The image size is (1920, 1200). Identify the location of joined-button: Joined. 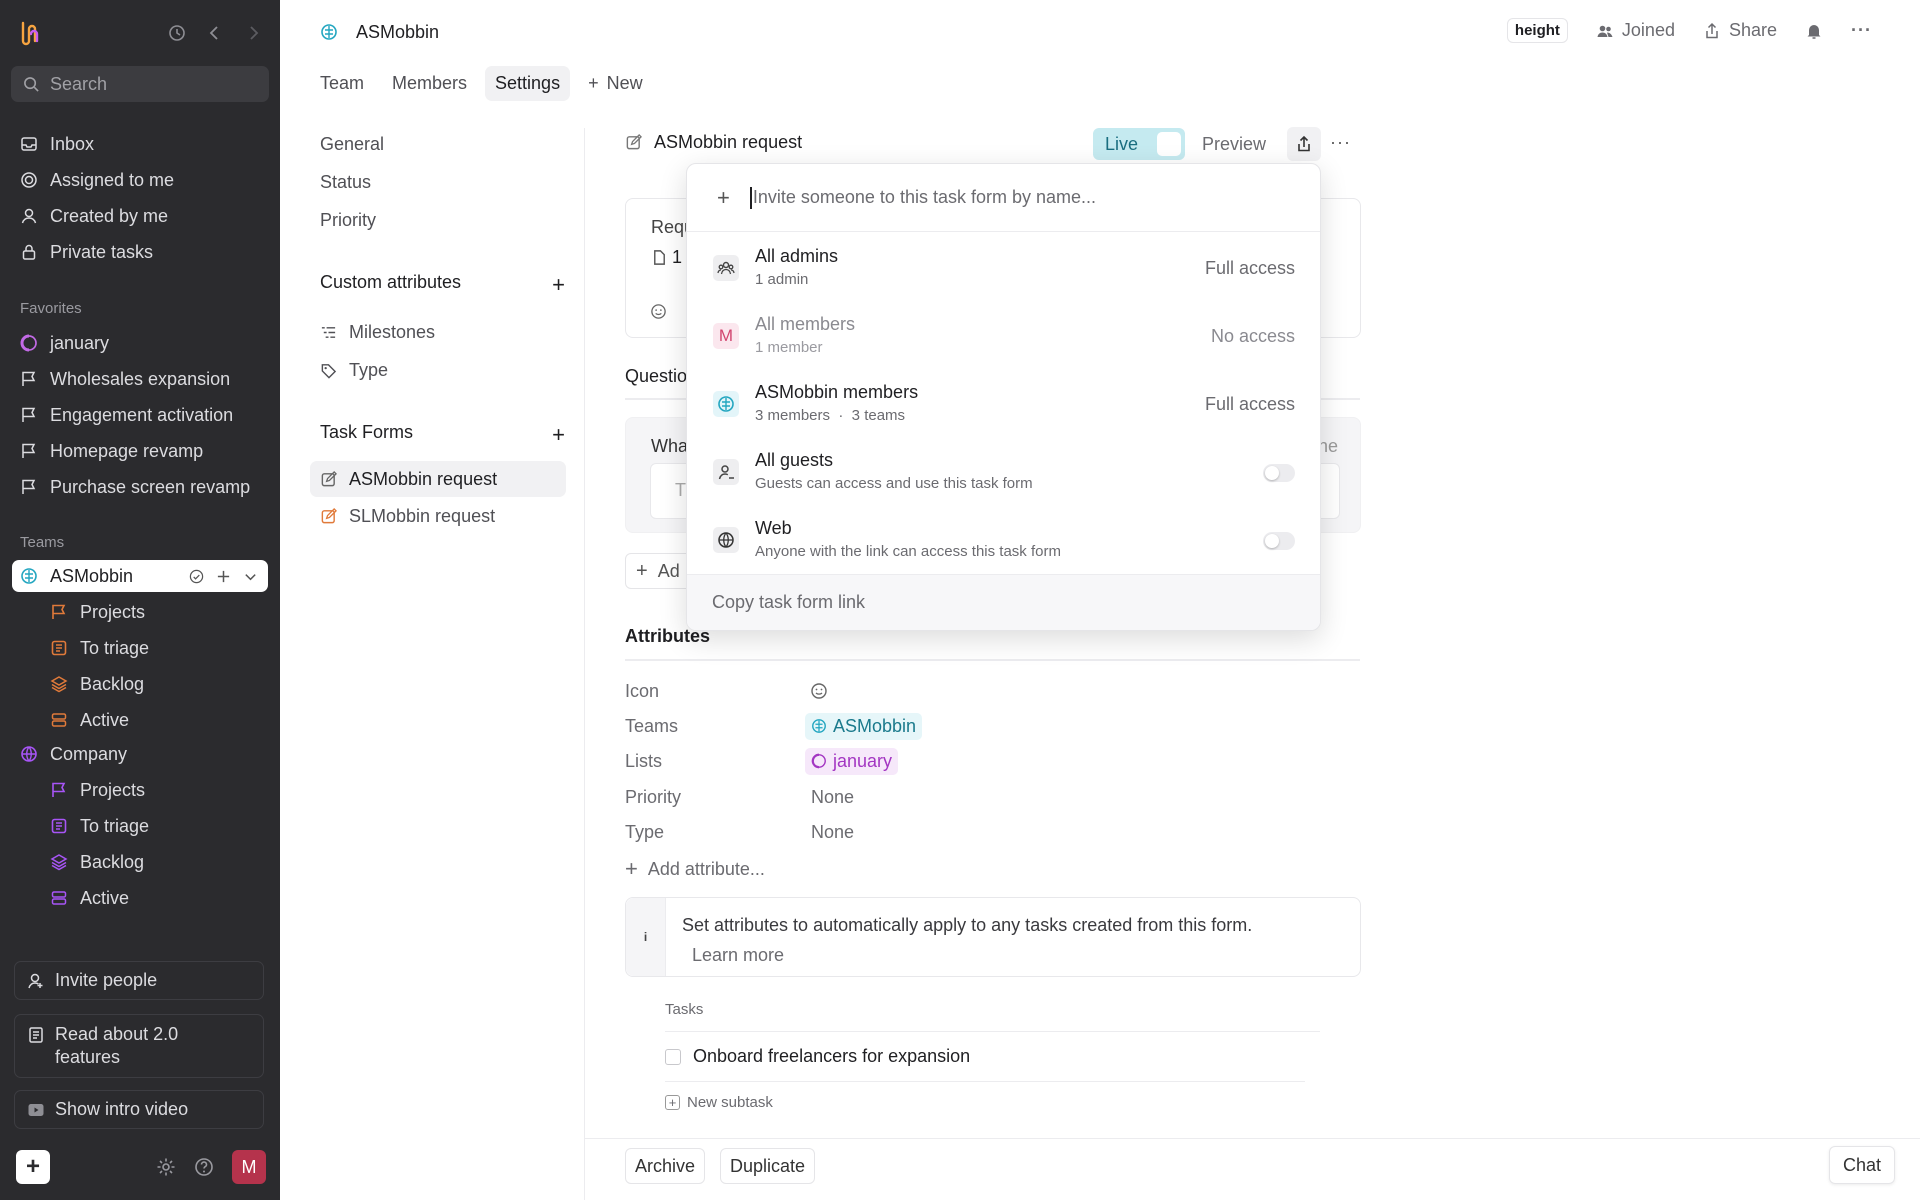
(1635, 30).